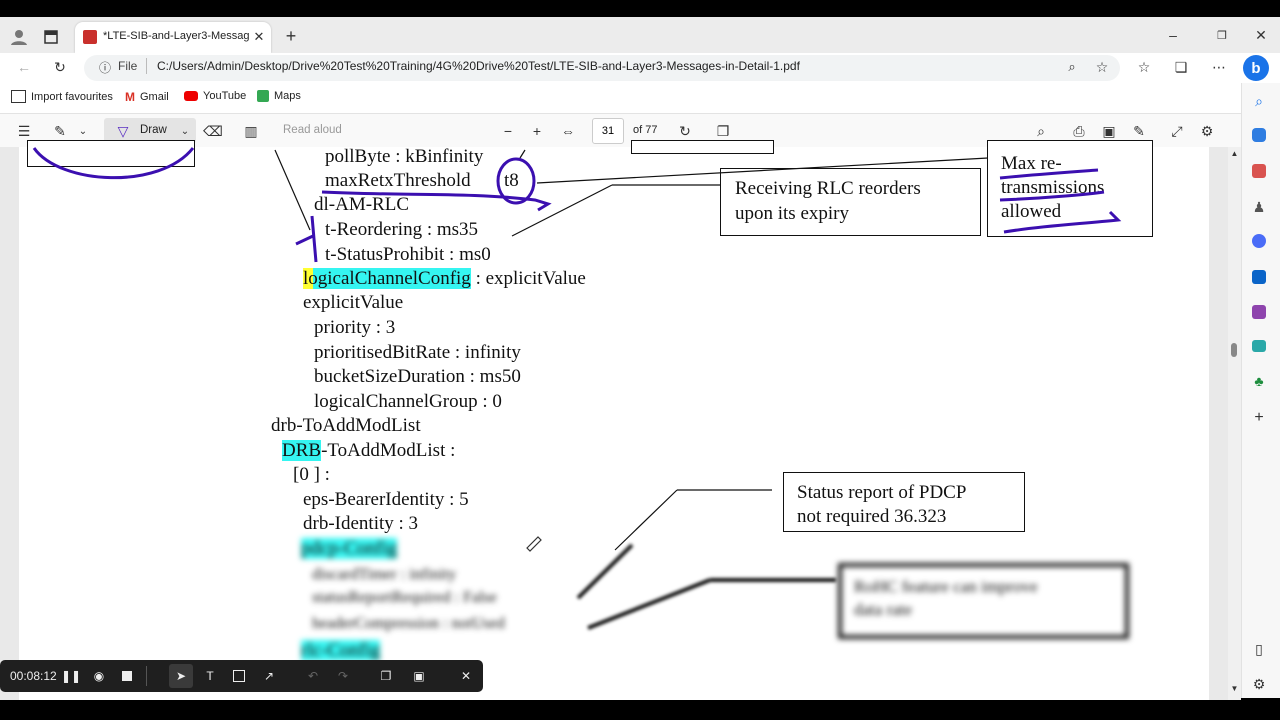 Image resolution: width=1280 pixels, height=720 pixels. I want to click on close-window-icon: ✕, so click(1261, 35).